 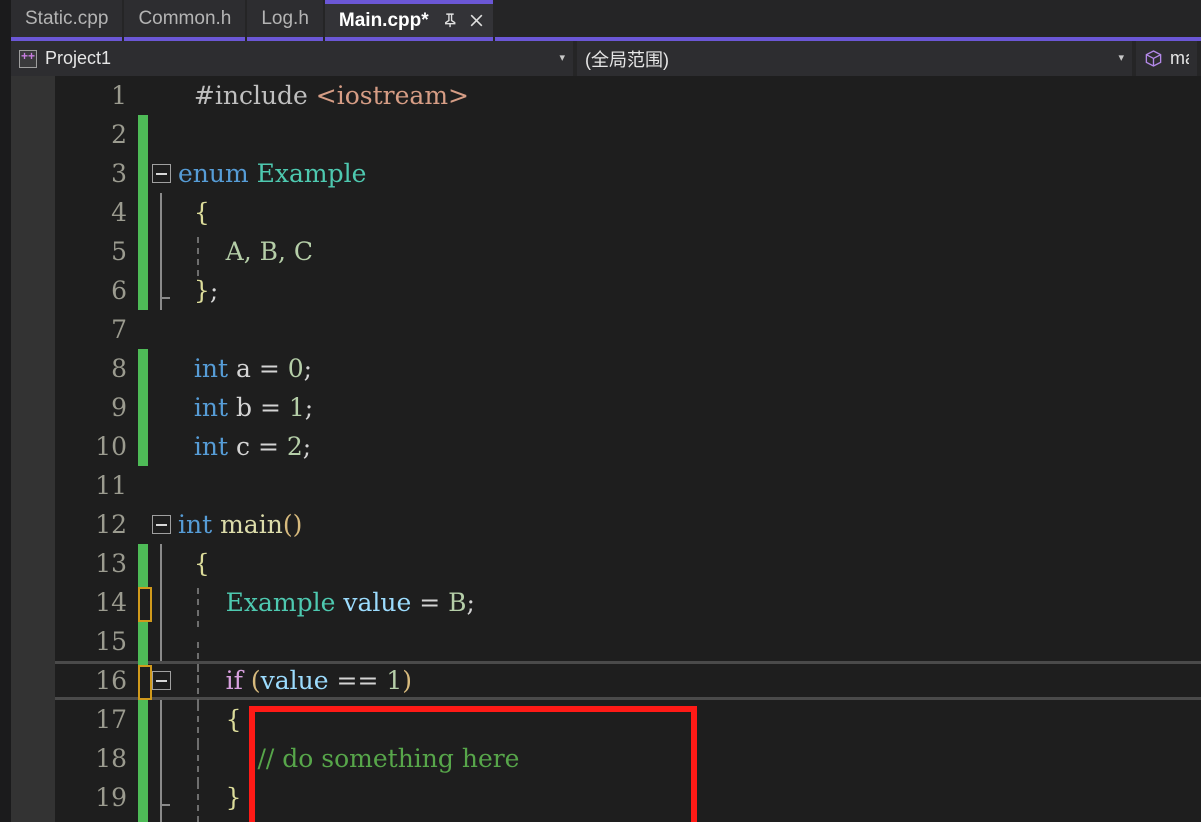 I want to click on line-number: 5, so click(x=119, y=251).